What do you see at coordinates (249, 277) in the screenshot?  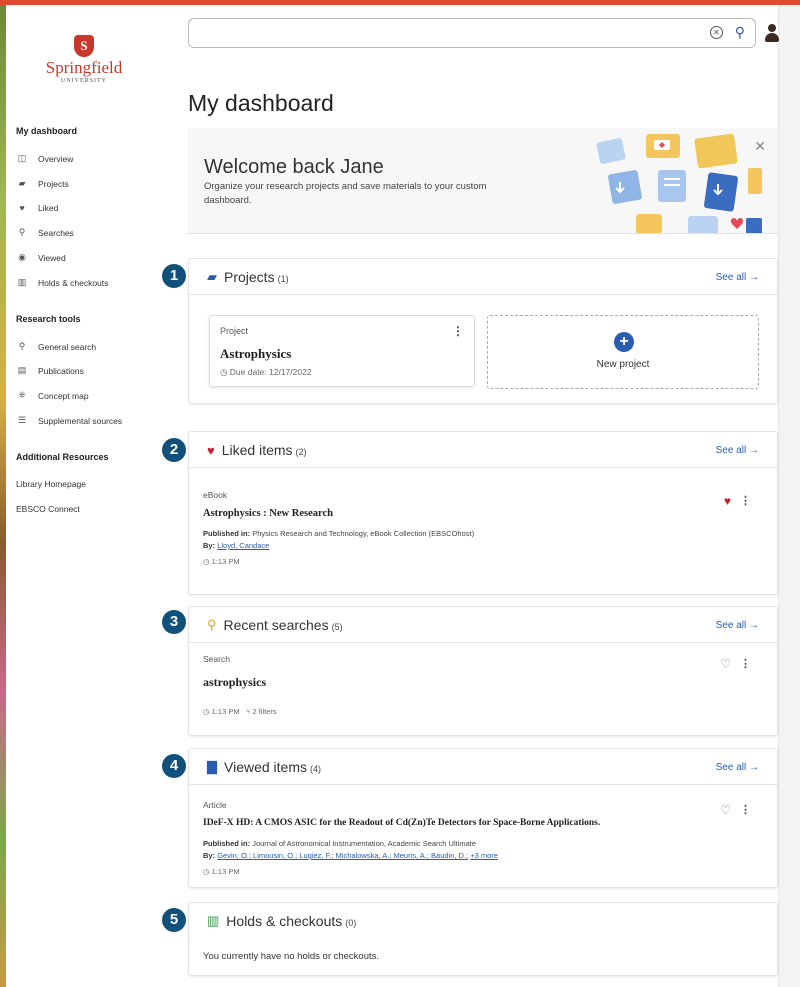 I see `card-title: Projects` at bounding box center [249, 277].